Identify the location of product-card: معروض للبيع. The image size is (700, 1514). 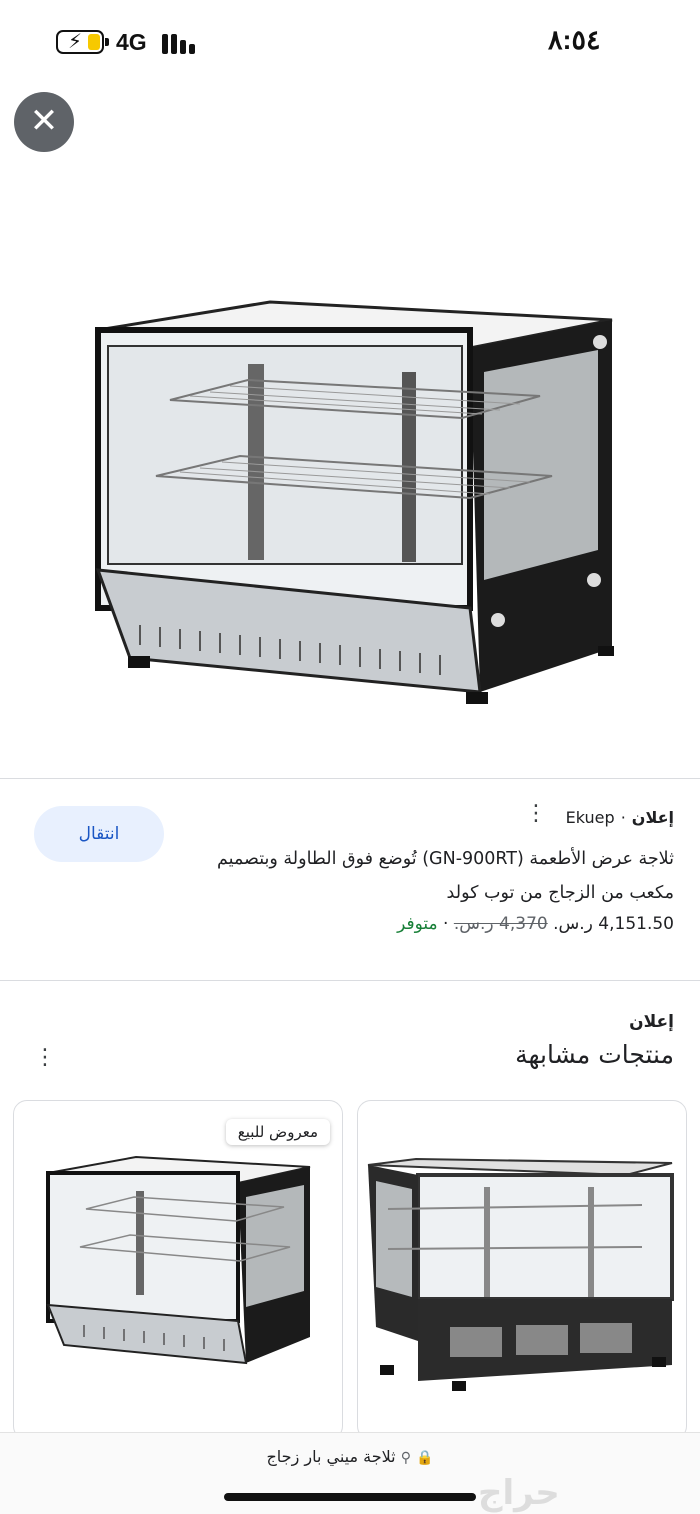
(178, 1270).